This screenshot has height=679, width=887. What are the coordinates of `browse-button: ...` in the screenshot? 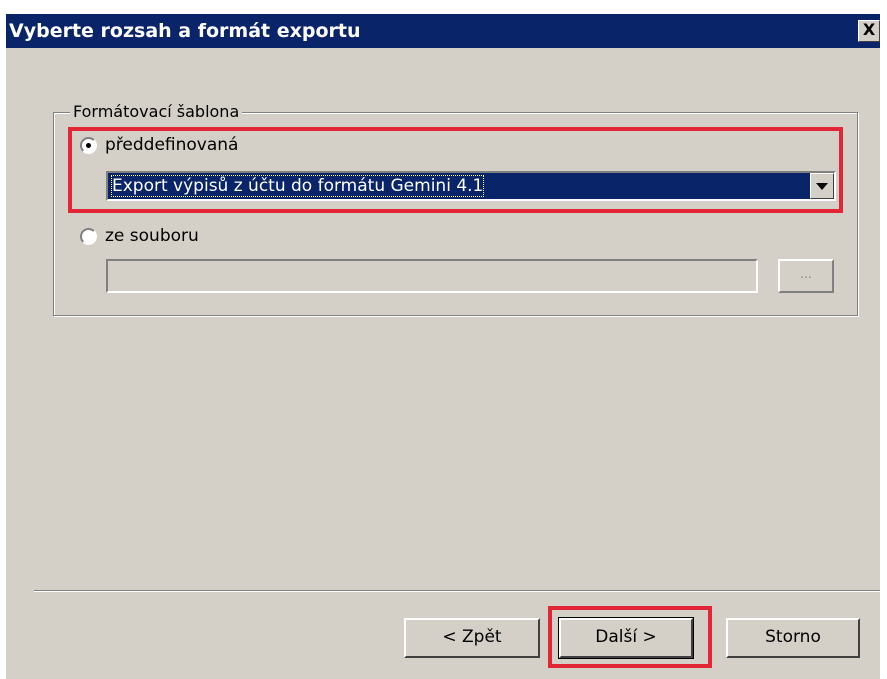 It's located at (806, 276).